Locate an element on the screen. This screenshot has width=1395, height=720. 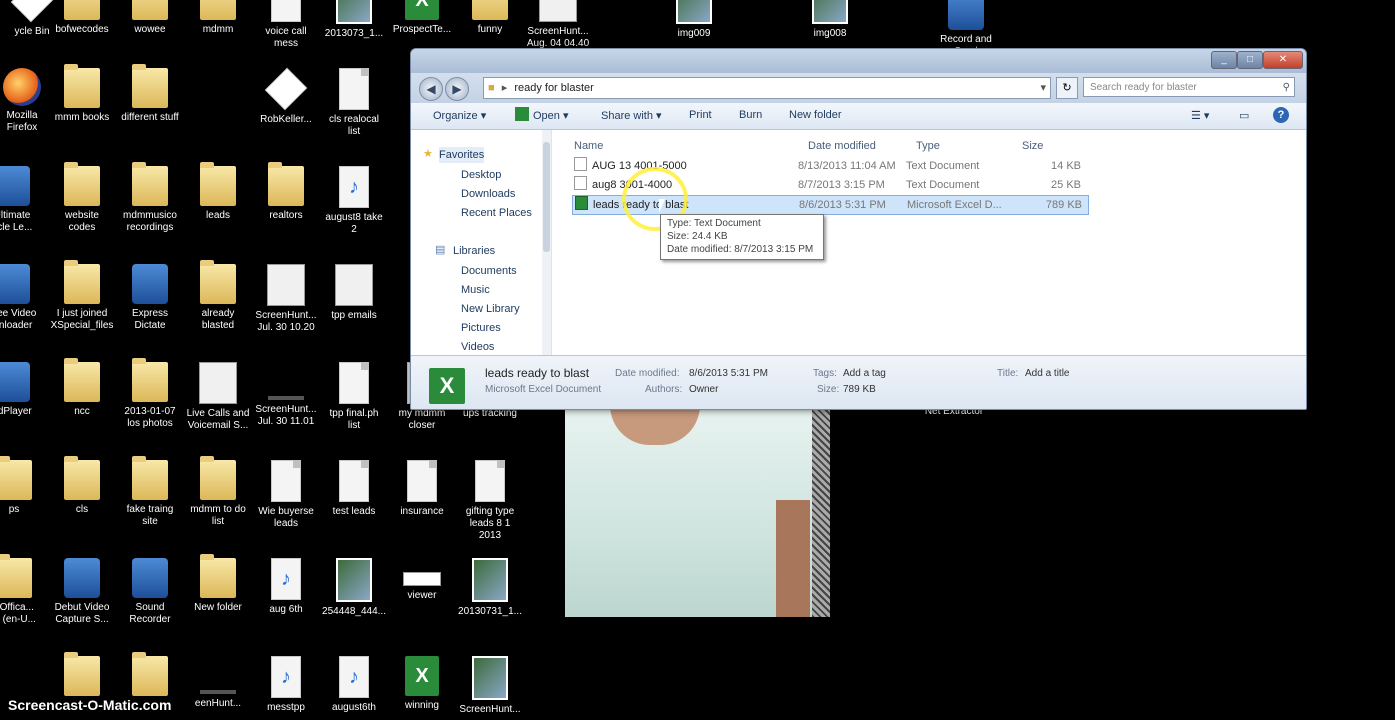
desktop-icon: ♪ august6th is located at coordinates (354, 685).